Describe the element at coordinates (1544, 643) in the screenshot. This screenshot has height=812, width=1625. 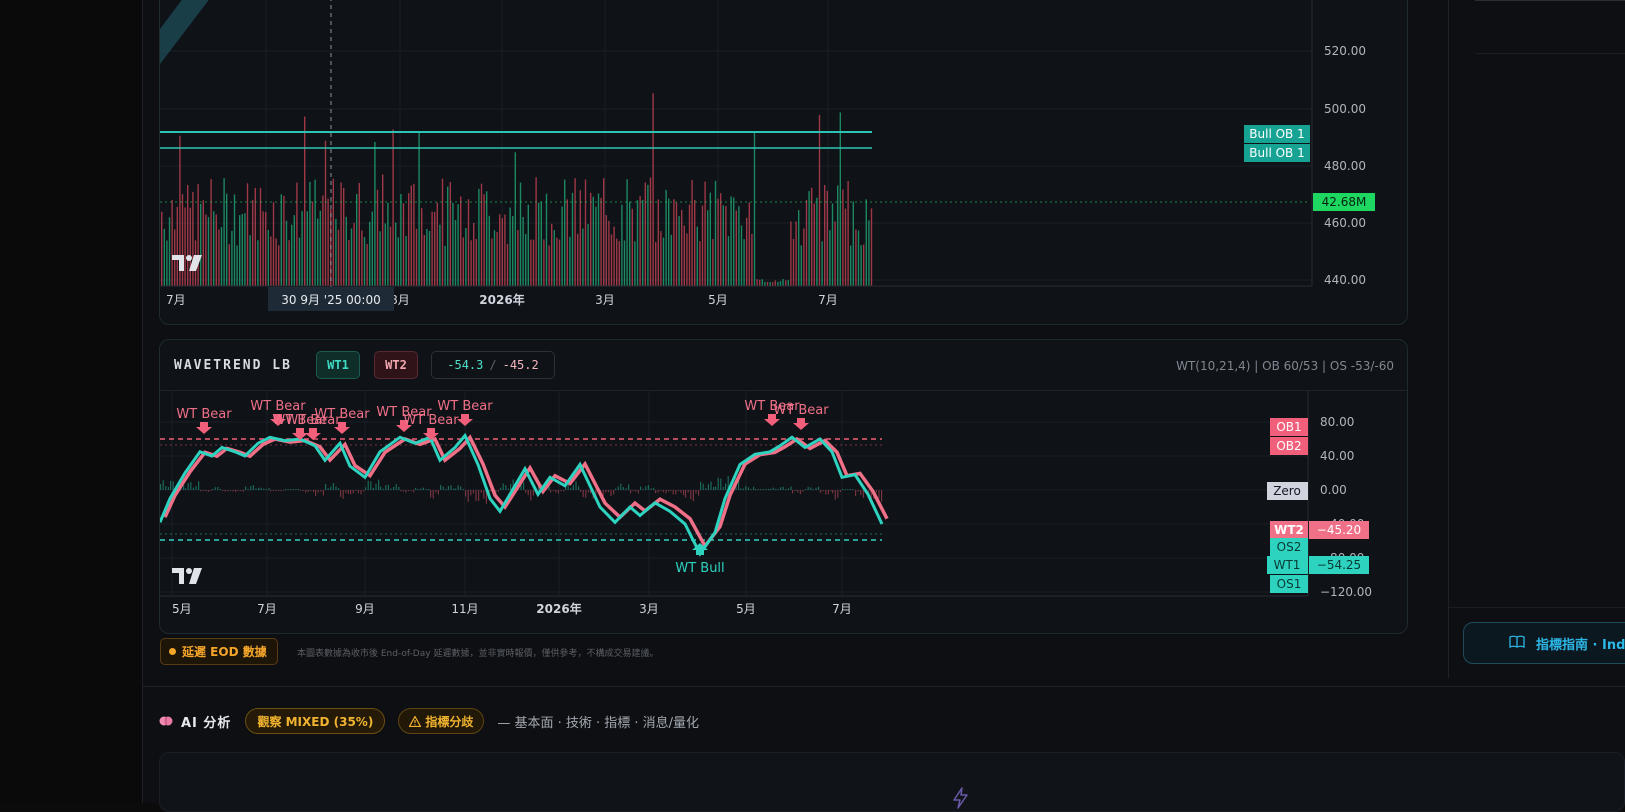
I see `indicator-guide-button: 指標指南 · Ind` at that location.